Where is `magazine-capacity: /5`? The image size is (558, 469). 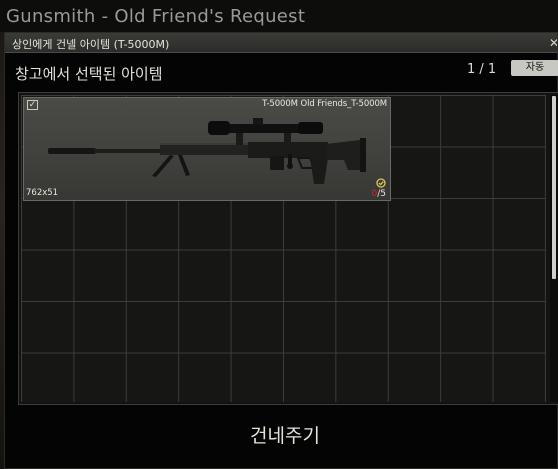
magazine-capacity: /5 is located at coordinates (381, 194).